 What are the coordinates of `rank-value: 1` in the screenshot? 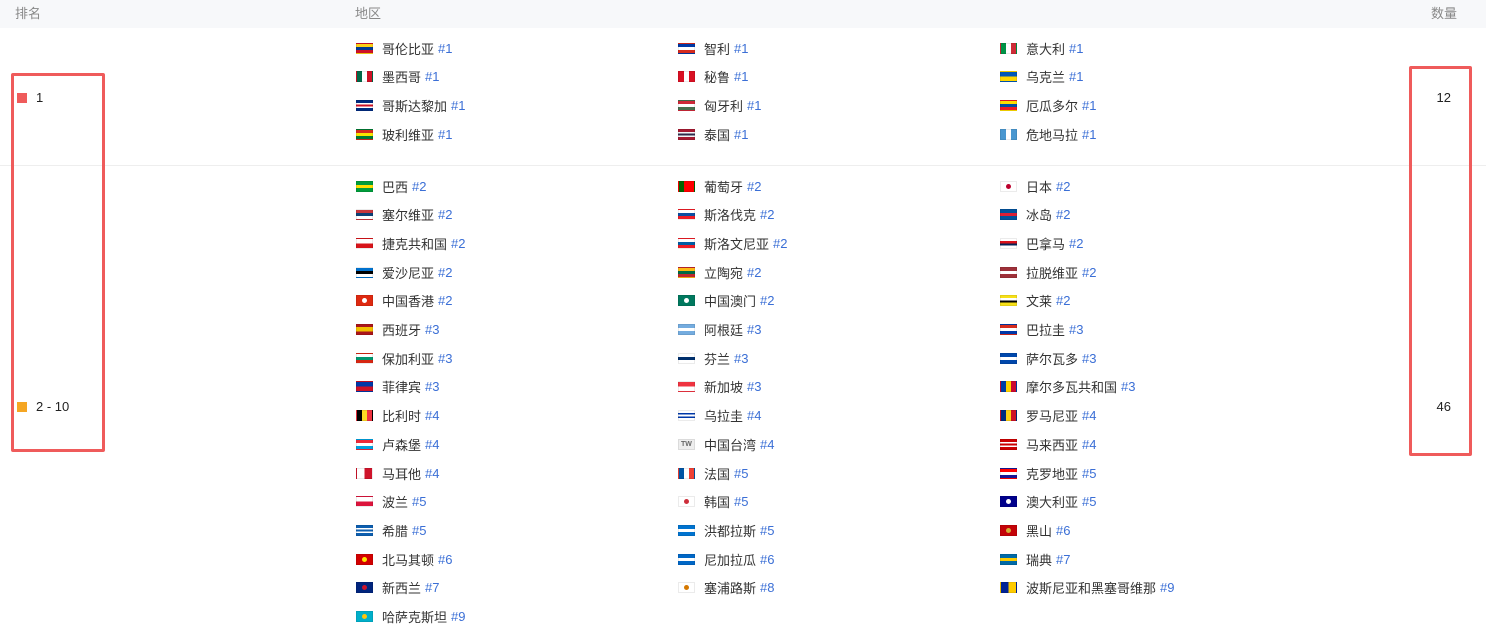 It's located at (40, 97).